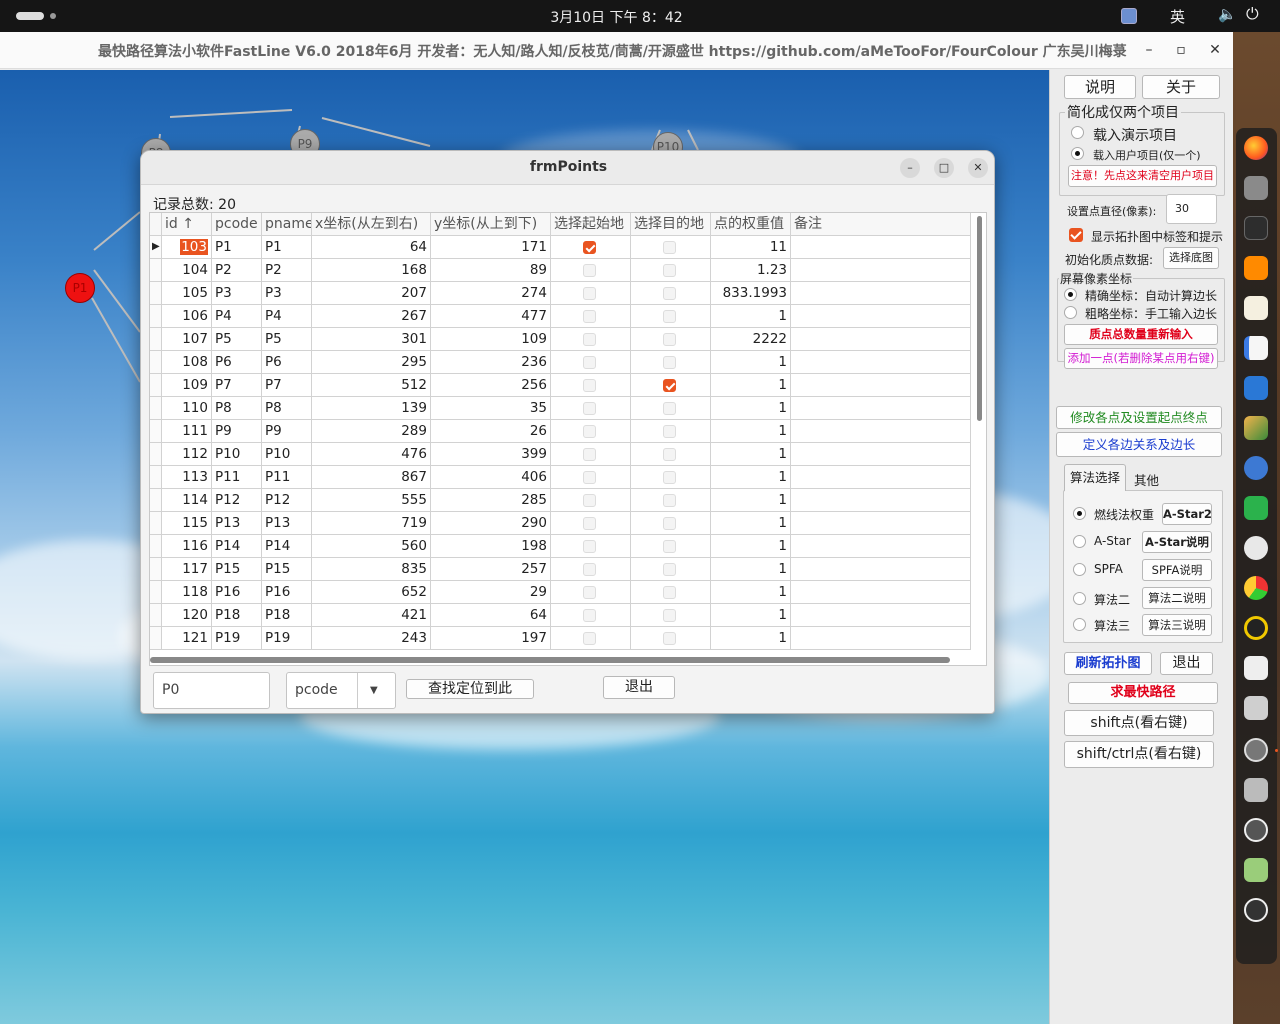  I want to click on input-method-icon, so click(1129, 16).